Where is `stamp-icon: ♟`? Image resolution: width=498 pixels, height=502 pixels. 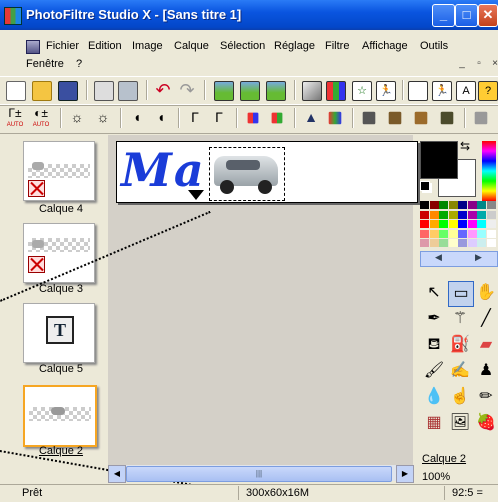
stamp-icon: ♟ is located at coordinates (486, 371).